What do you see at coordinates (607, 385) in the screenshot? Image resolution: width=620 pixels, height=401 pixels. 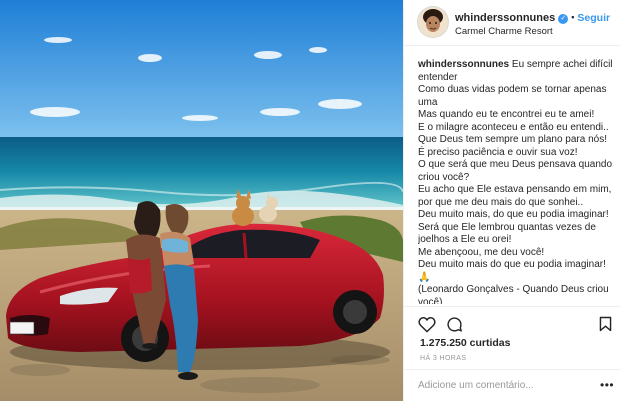 I see `more-options-button: •••` at bounding box center [607, 385].